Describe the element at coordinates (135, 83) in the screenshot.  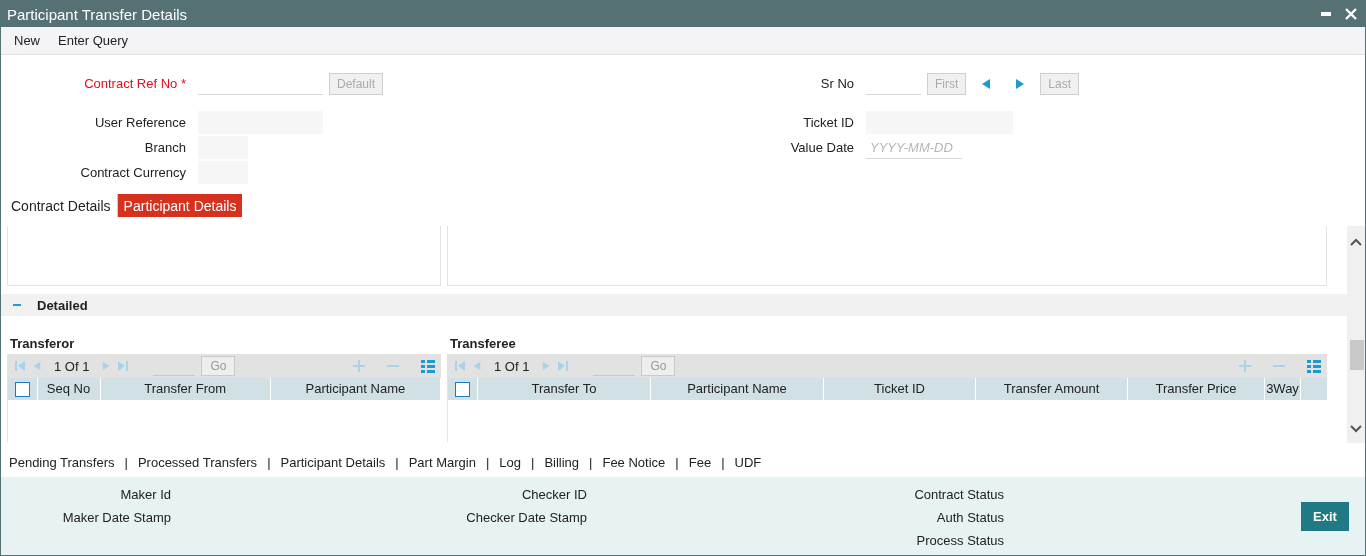
I see `field-label: Contract Ref No *` at that location.